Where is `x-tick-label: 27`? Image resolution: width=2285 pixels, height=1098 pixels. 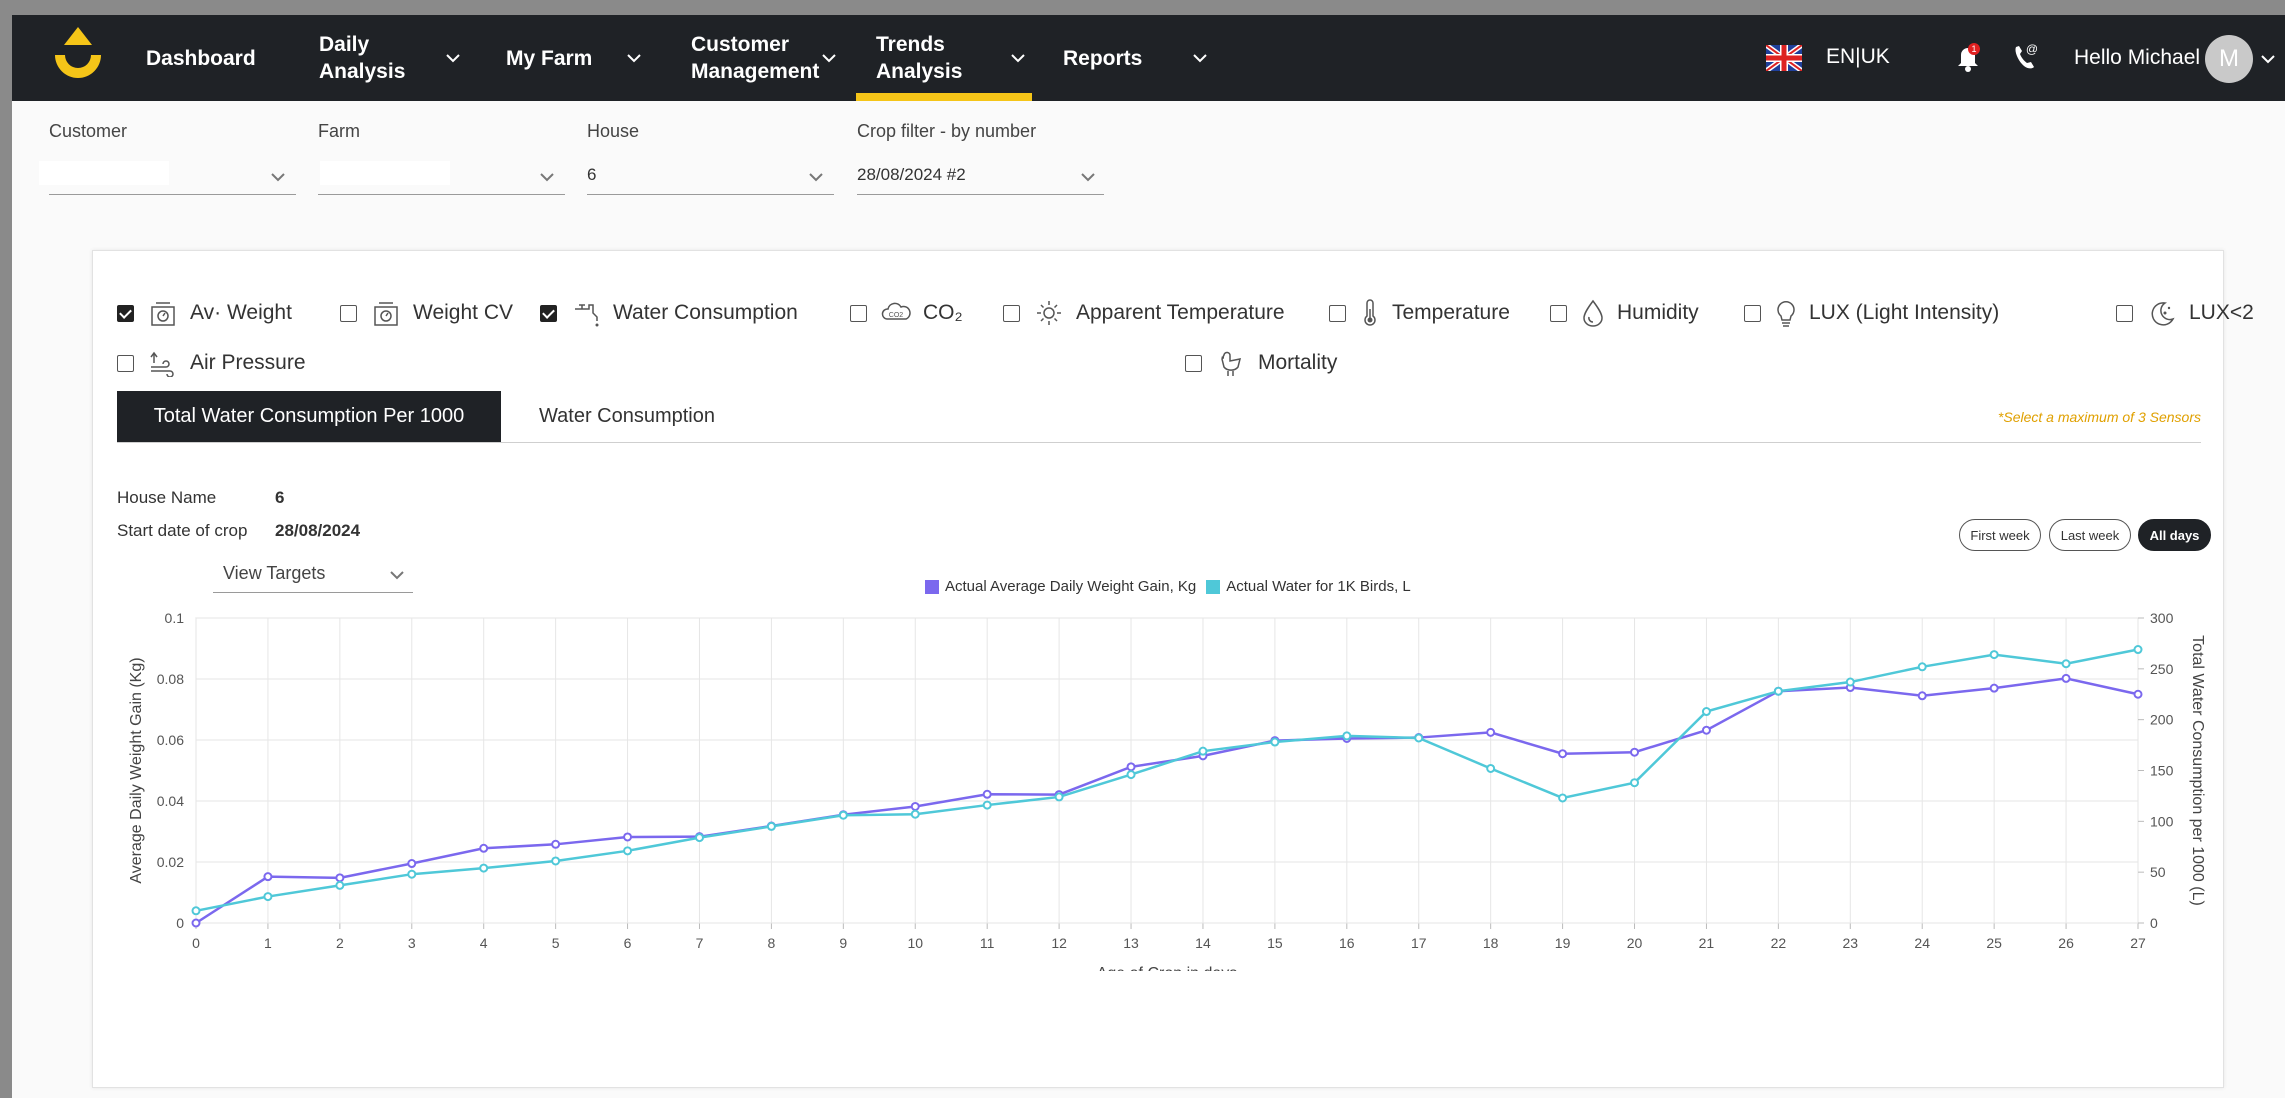 x-tick-label: 27 is located at coordinates (2138, 943).